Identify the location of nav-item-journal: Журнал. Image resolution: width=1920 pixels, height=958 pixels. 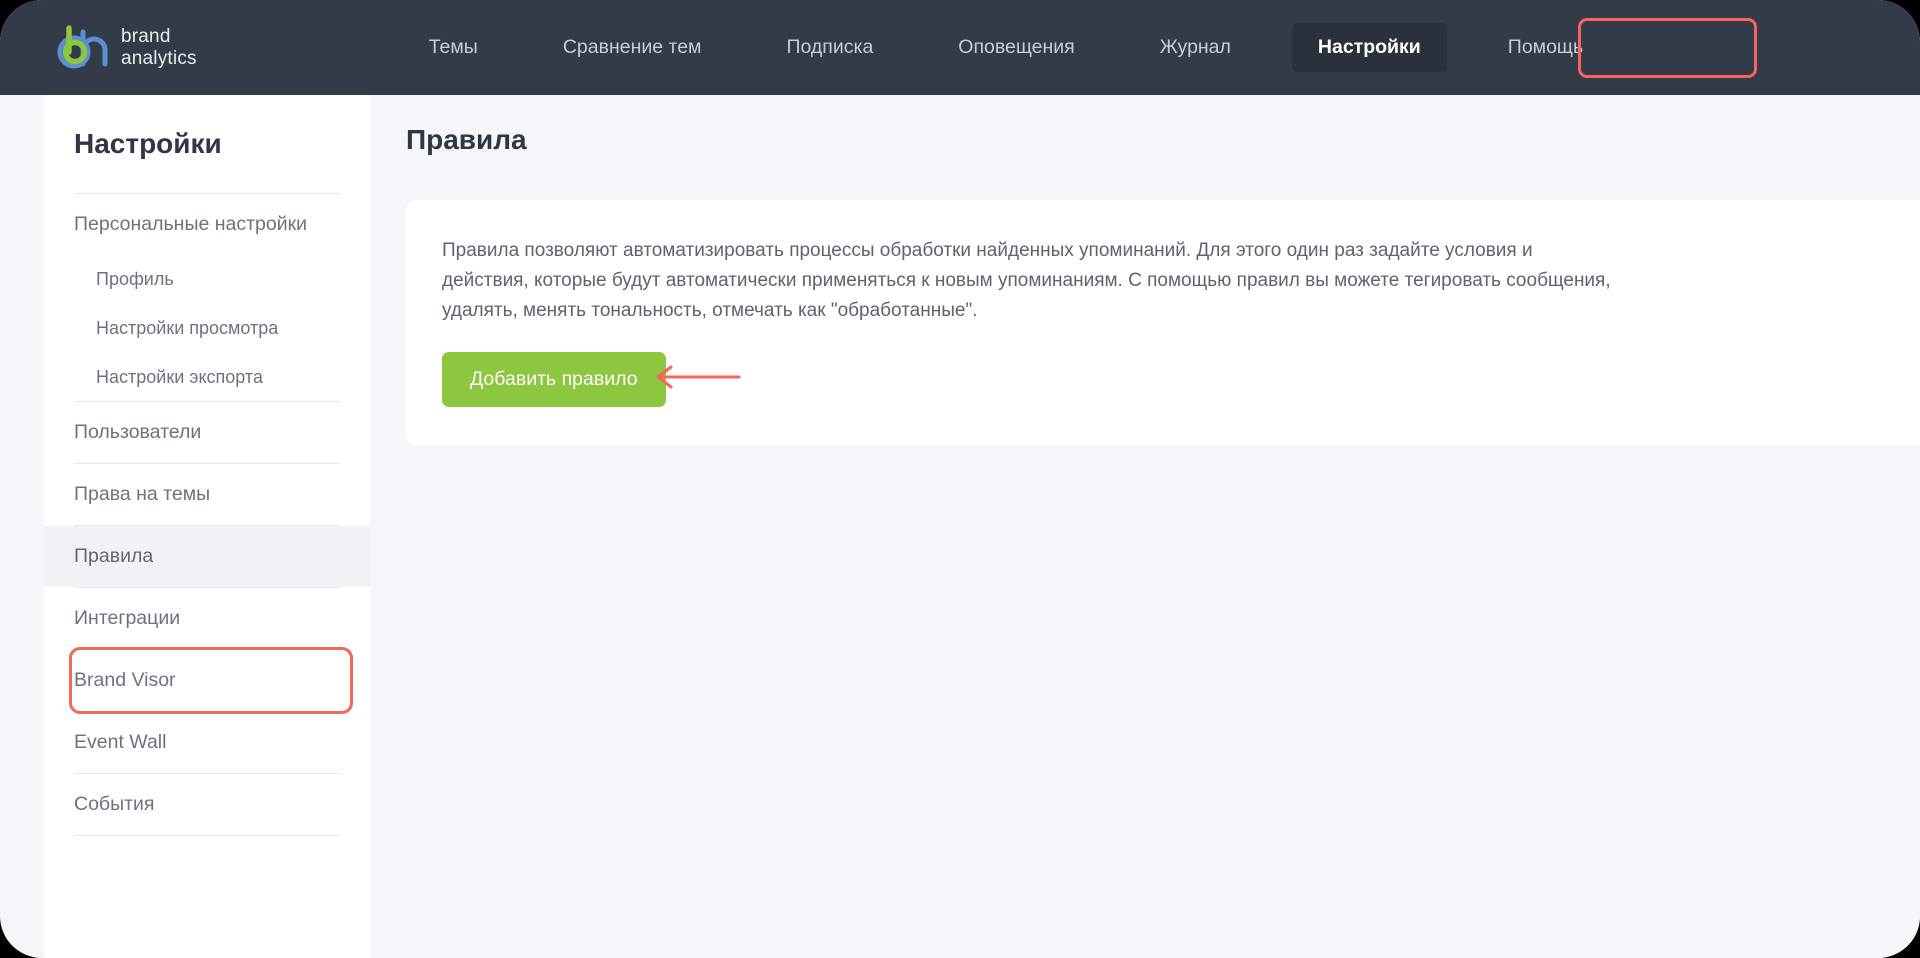
(1195, 47).